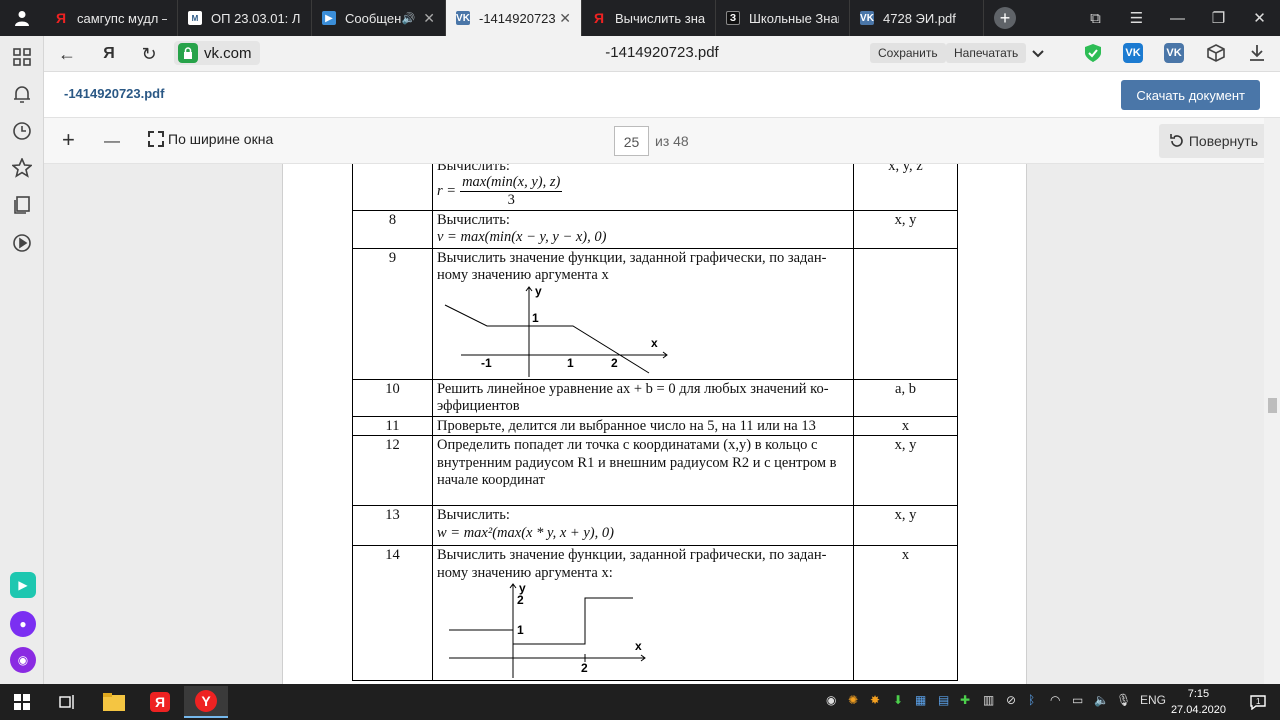 The height and width of the screenshot is (720, 1280). I want to click on yandex-active-icon: Y, so click(206, 702).